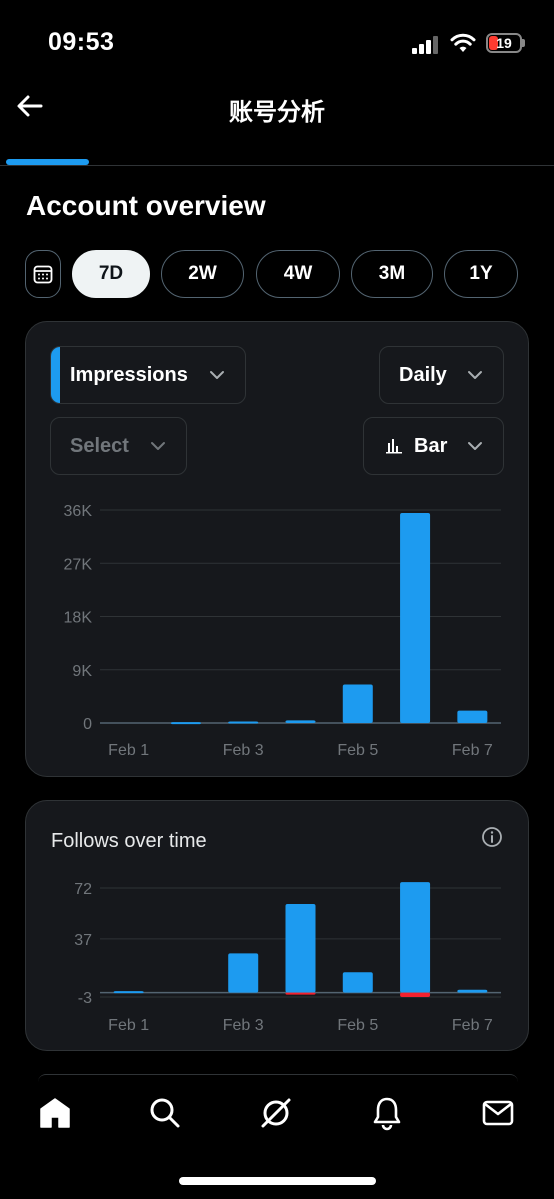 The image size is (554, 1199). What do you see at coordinates (78, 618) in the screenshot?
I see `y-tick-label: 18K` at bounding box center [78, 618].